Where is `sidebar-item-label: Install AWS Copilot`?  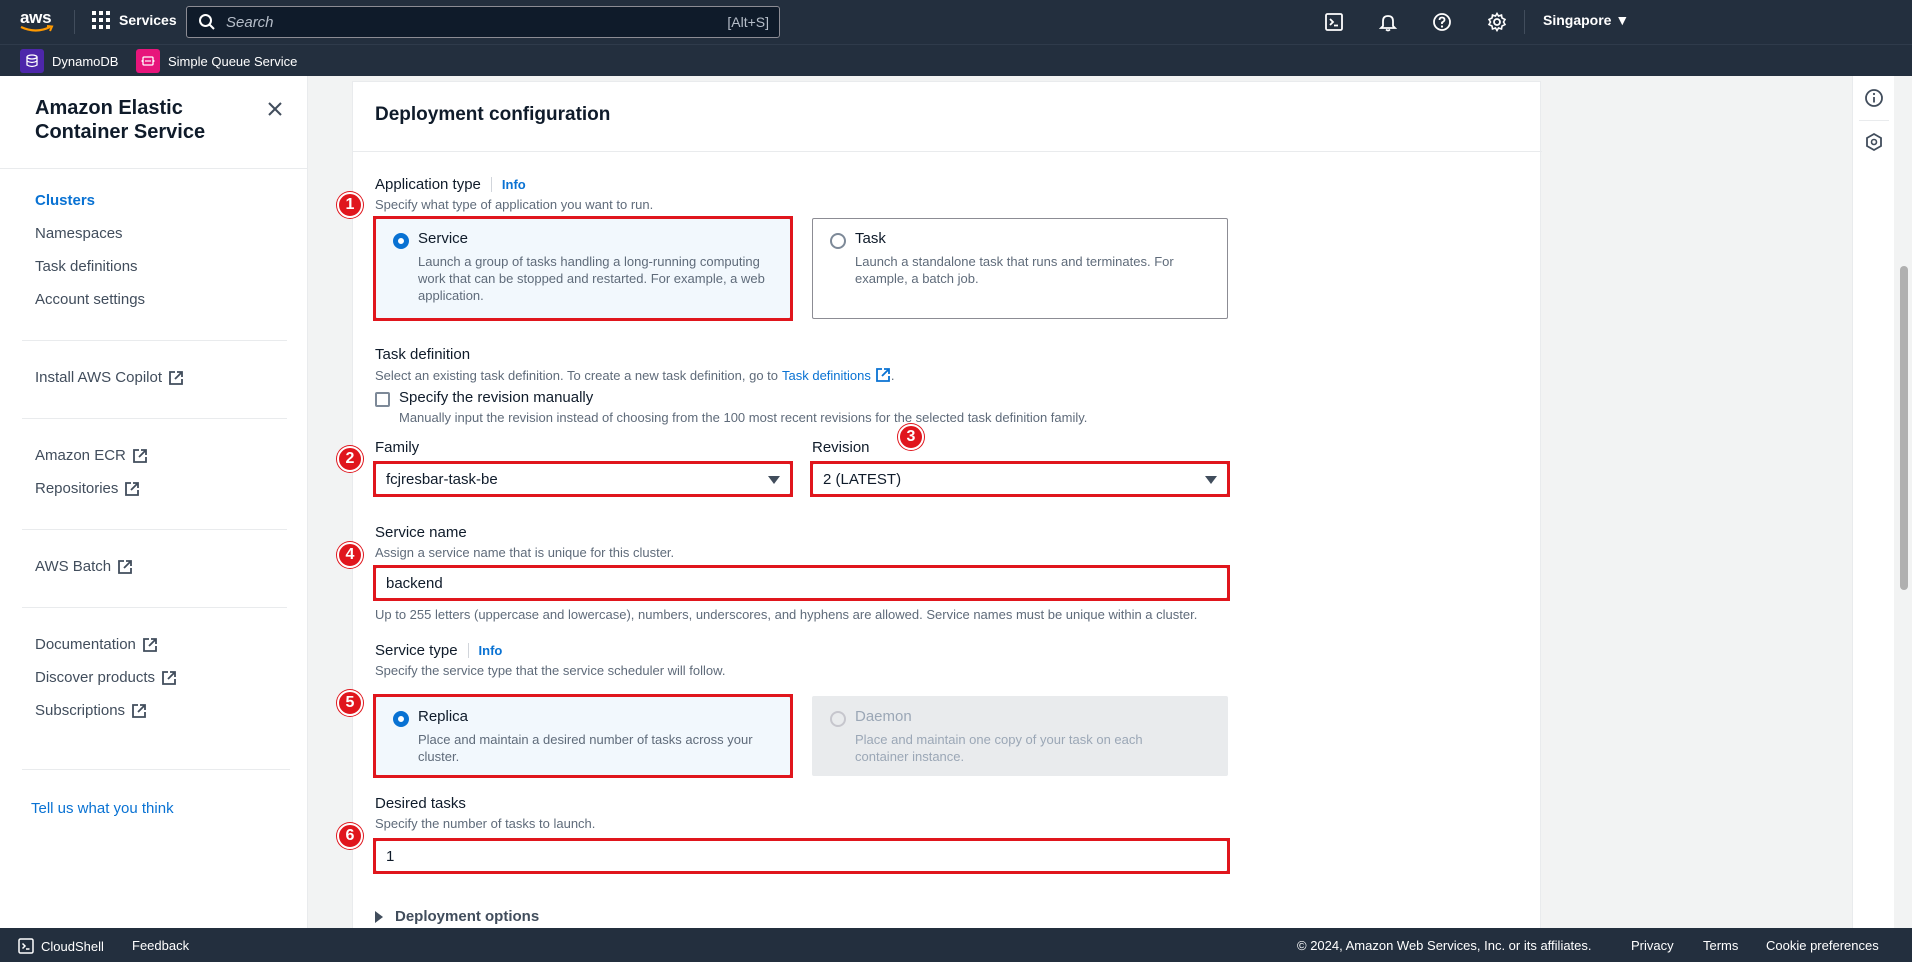
sidebar-item-label: Install AWS Copilot is located at coordinates (98, 377).